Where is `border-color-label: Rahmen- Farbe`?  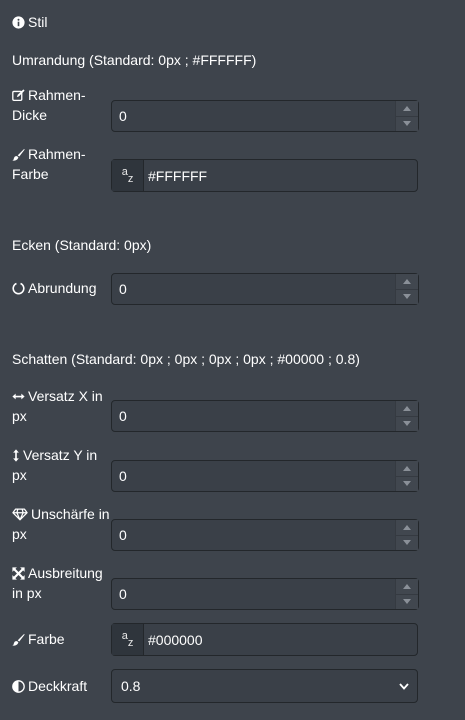 border-color-label: Rahmen- Farbe is located at coordinates (49, 164).